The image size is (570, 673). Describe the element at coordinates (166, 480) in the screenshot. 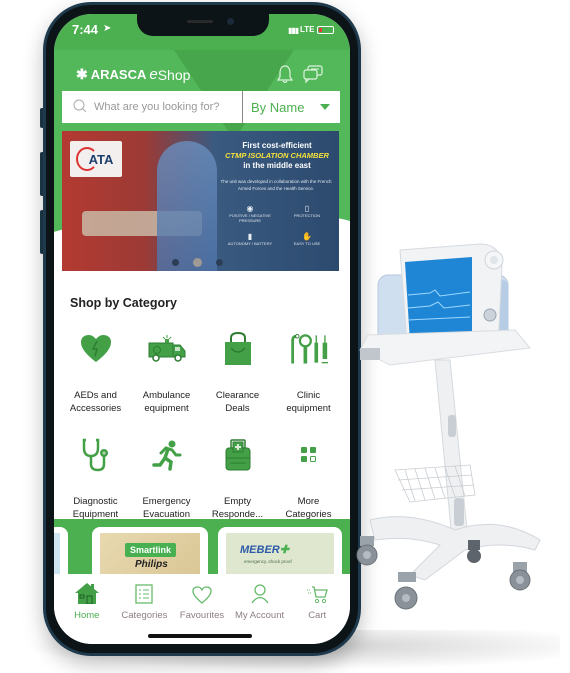

I see `category-emergency: Emergency Evacuation` at that location.